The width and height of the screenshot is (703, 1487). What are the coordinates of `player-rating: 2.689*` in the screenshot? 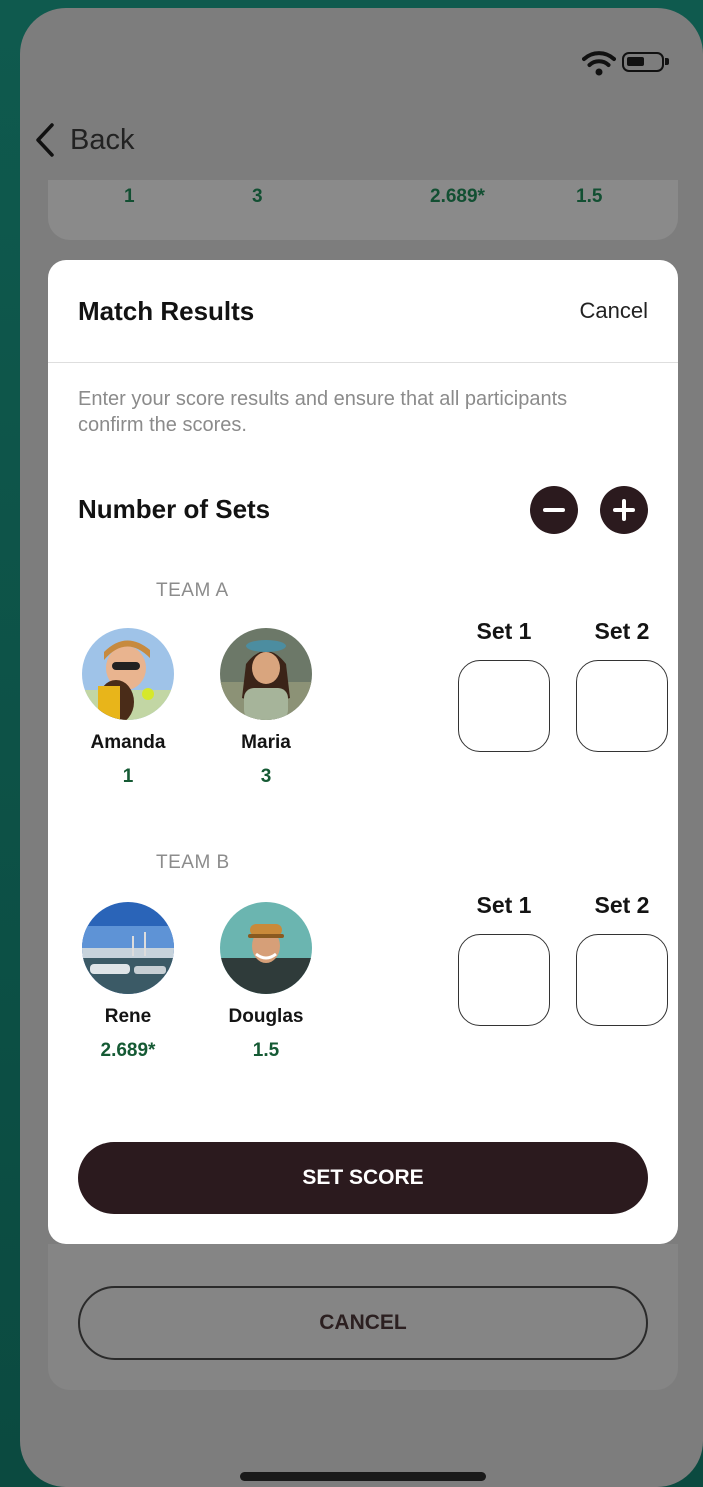 It's located at (128, 1050).